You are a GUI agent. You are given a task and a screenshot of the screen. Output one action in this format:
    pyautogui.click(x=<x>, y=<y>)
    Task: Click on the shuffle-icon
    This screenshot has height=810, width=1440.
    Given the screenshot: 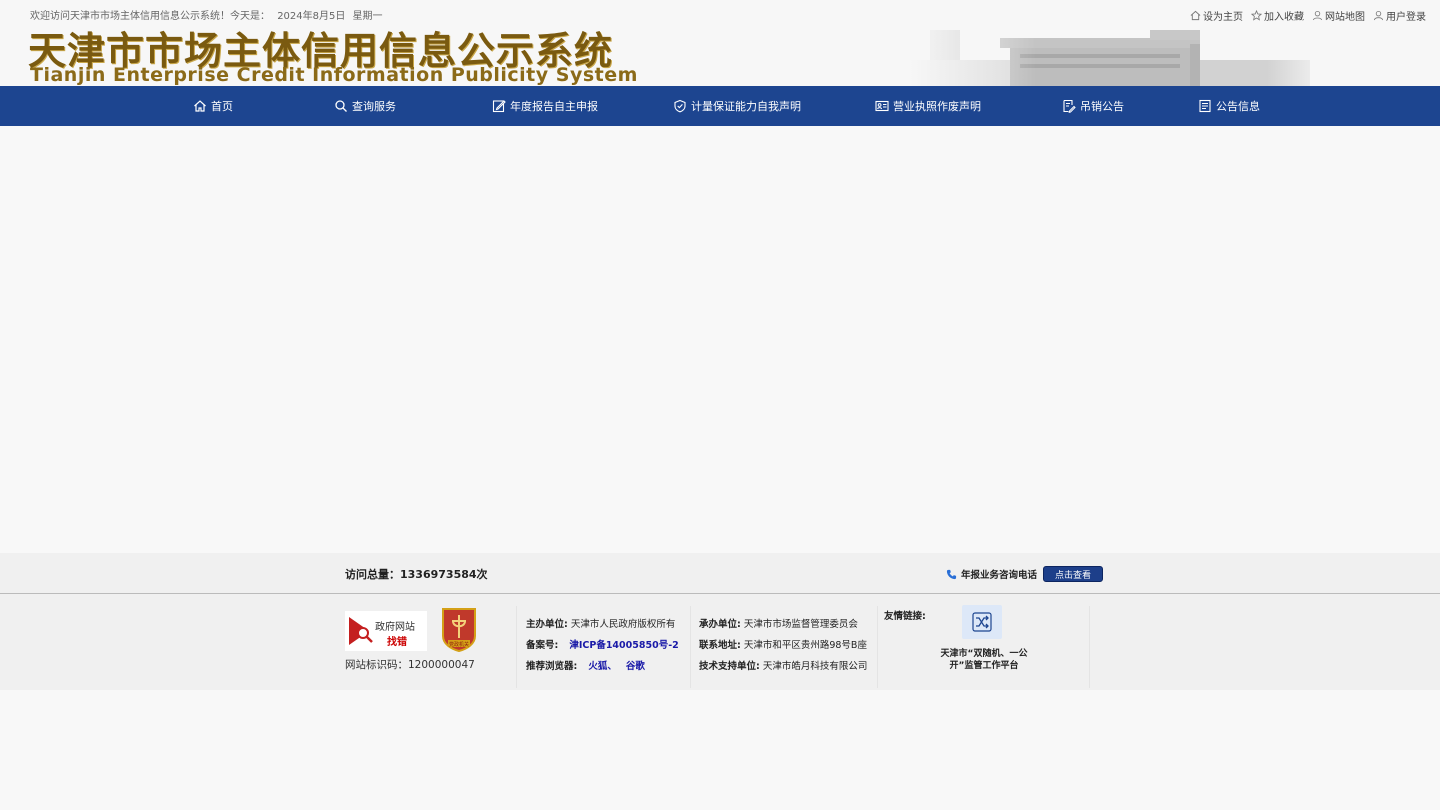 What is the action you would take?
    pyautogui.click(x=982, y=622)
    